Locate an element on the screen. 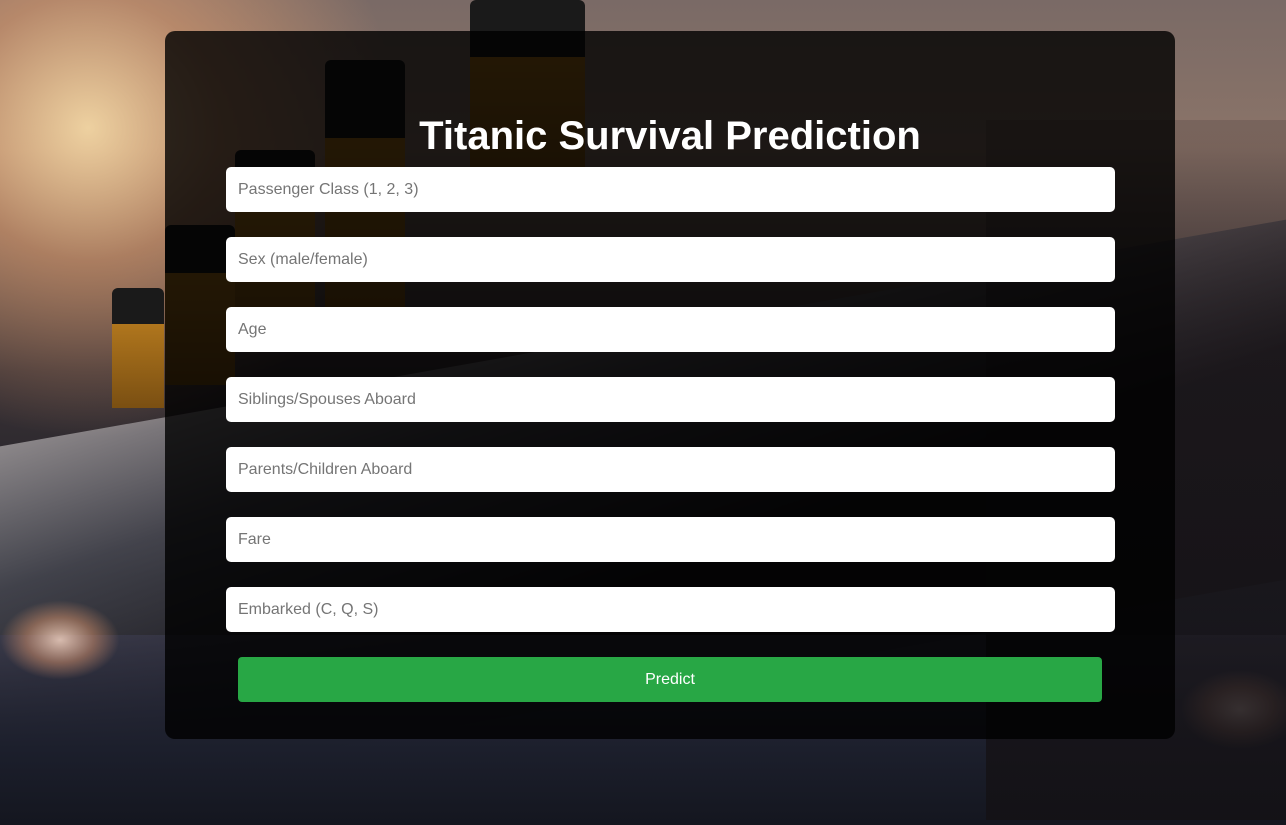 The image size is (1286, 825). siblings-spouses-input is located at coordinates (670, 399).